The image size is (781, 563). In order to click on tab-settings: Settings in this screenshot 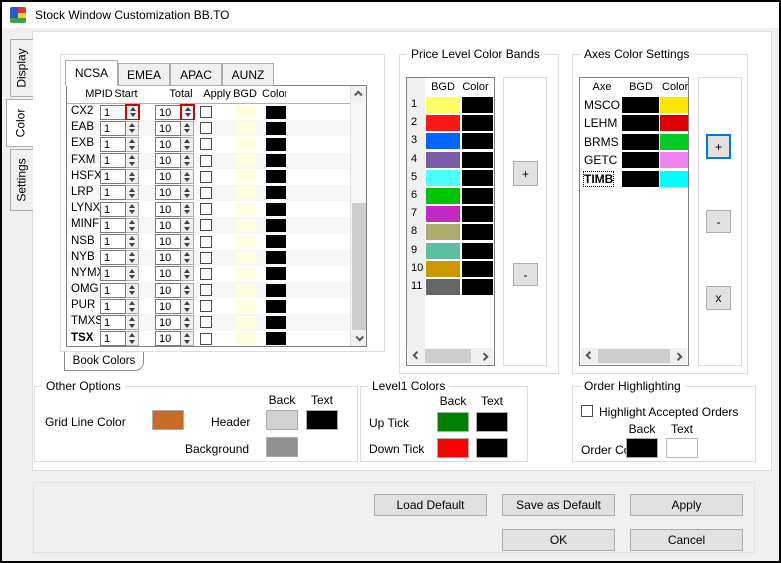, I will do `click(21, 180)`.